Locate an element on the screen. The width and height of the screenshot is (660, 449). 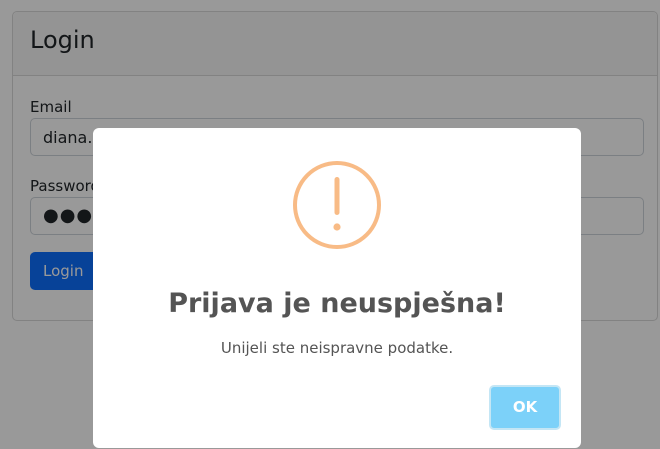
dialog-message: Unijeli ste neispravne podatke. is located at coordinates (337, 348).